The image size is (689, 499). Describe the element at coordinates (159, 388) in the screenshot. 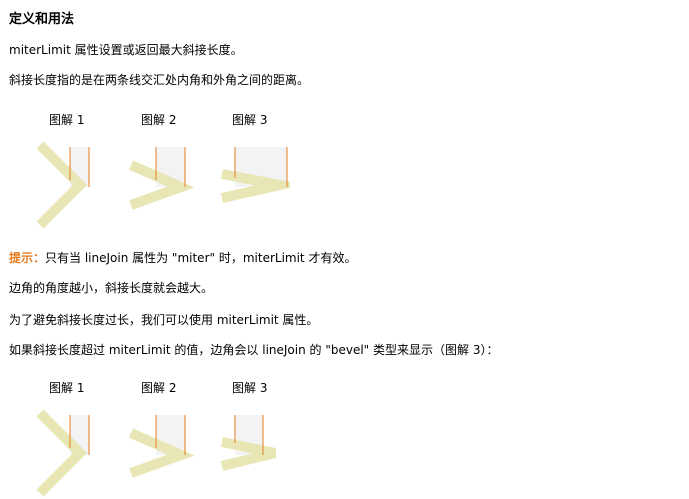

I see `caption-figure-2-bottom: 图解 2` at that location.